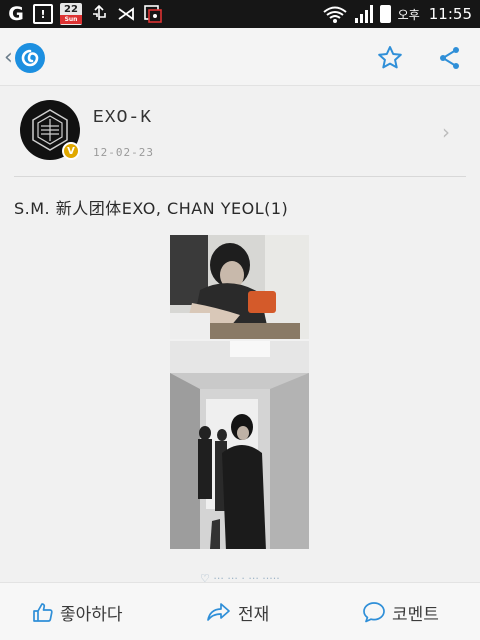  I want to click on calendar-icon: 22 Sun, so click(71, 14).